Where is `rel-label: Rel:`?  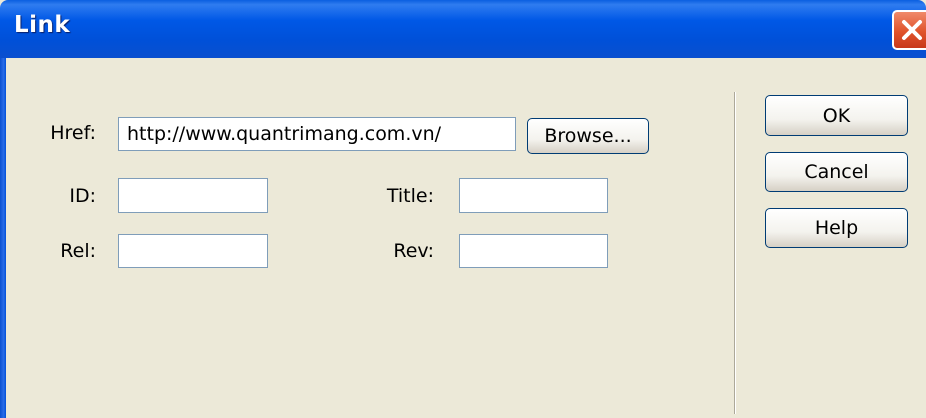 rel-label: Rel: is located at coordinates (78, 251).